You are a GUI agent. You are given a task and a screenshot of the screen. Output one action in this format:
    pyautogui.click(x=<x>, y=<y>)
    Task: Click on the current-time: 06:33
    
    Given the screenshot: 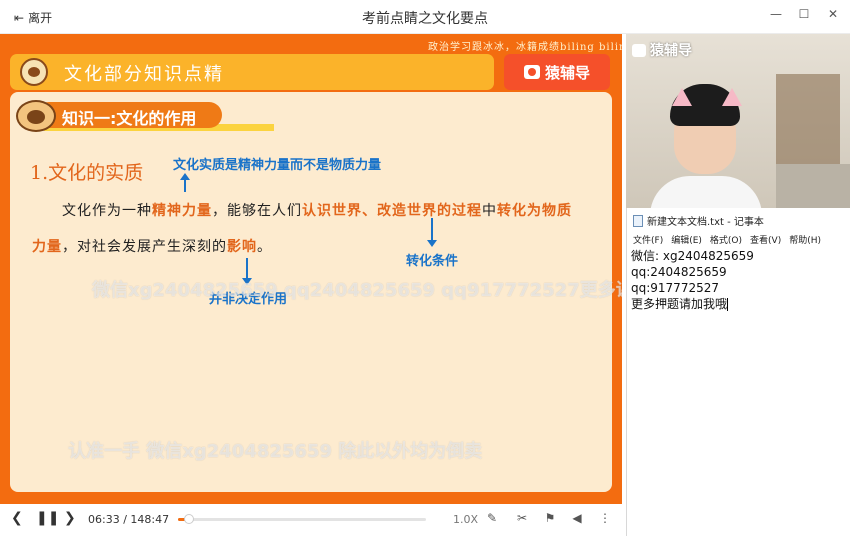 What is the action you would take?
    pyautogui.click(x=104, y=519)
    